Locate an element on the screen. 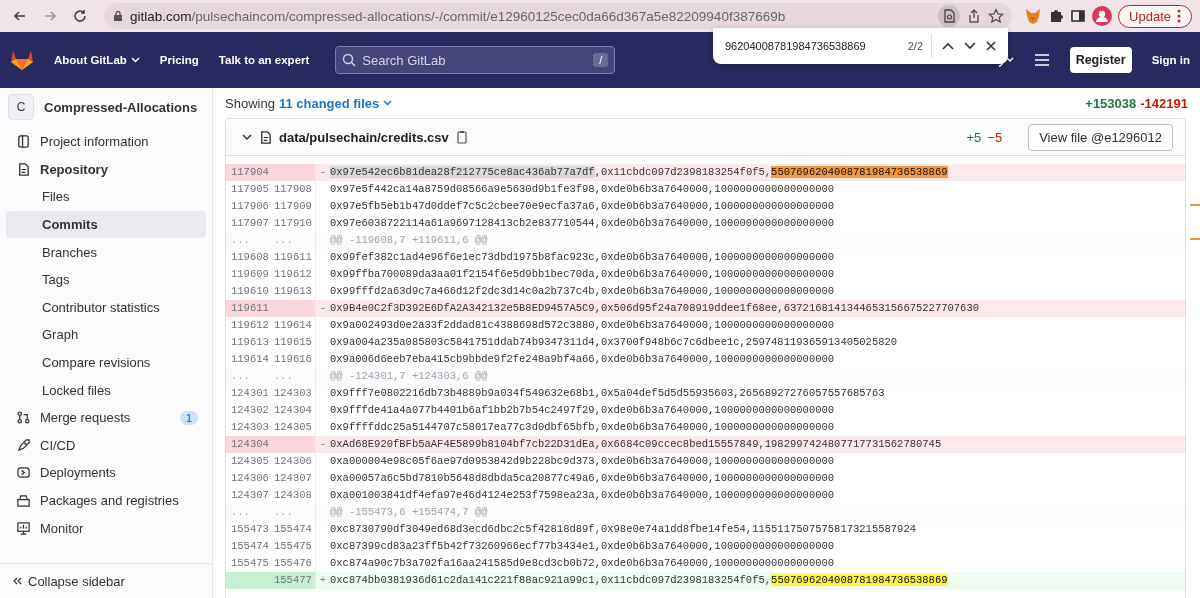  address-bar: gitlab.com/pulsechaincom/compressed-allocations/-/commit/e12960125cec0da66d367a5e82209940f387669b is located at coordinates (558, 16).